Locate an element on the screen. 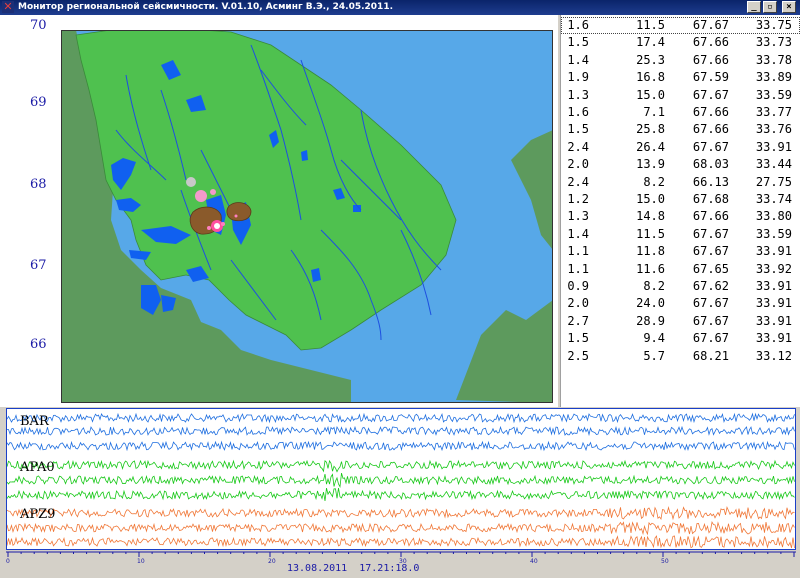 This screenshot has width=800, height=578. event-longitude: 33.12 is located at coordinates (773, 355).